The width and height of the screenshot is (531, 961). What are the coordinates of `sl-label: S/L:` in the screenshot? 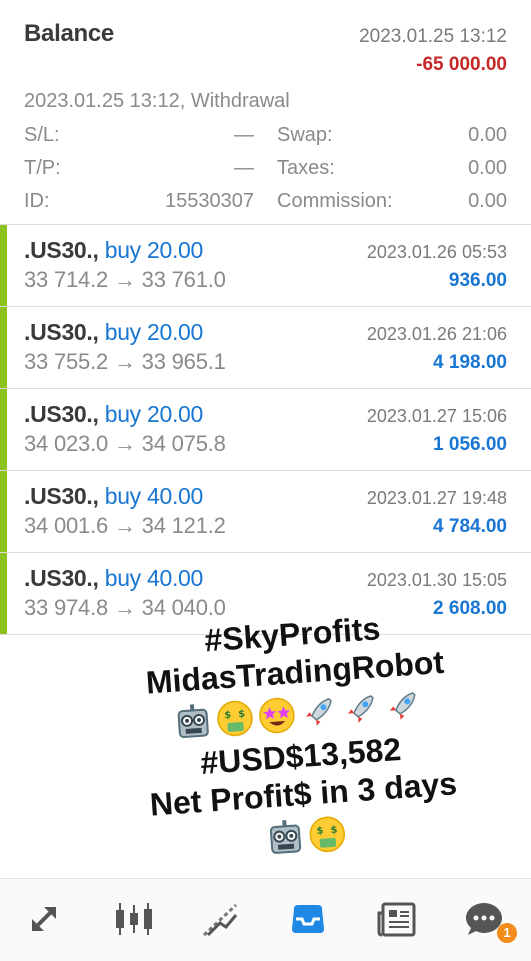 It's located at (42, 135).